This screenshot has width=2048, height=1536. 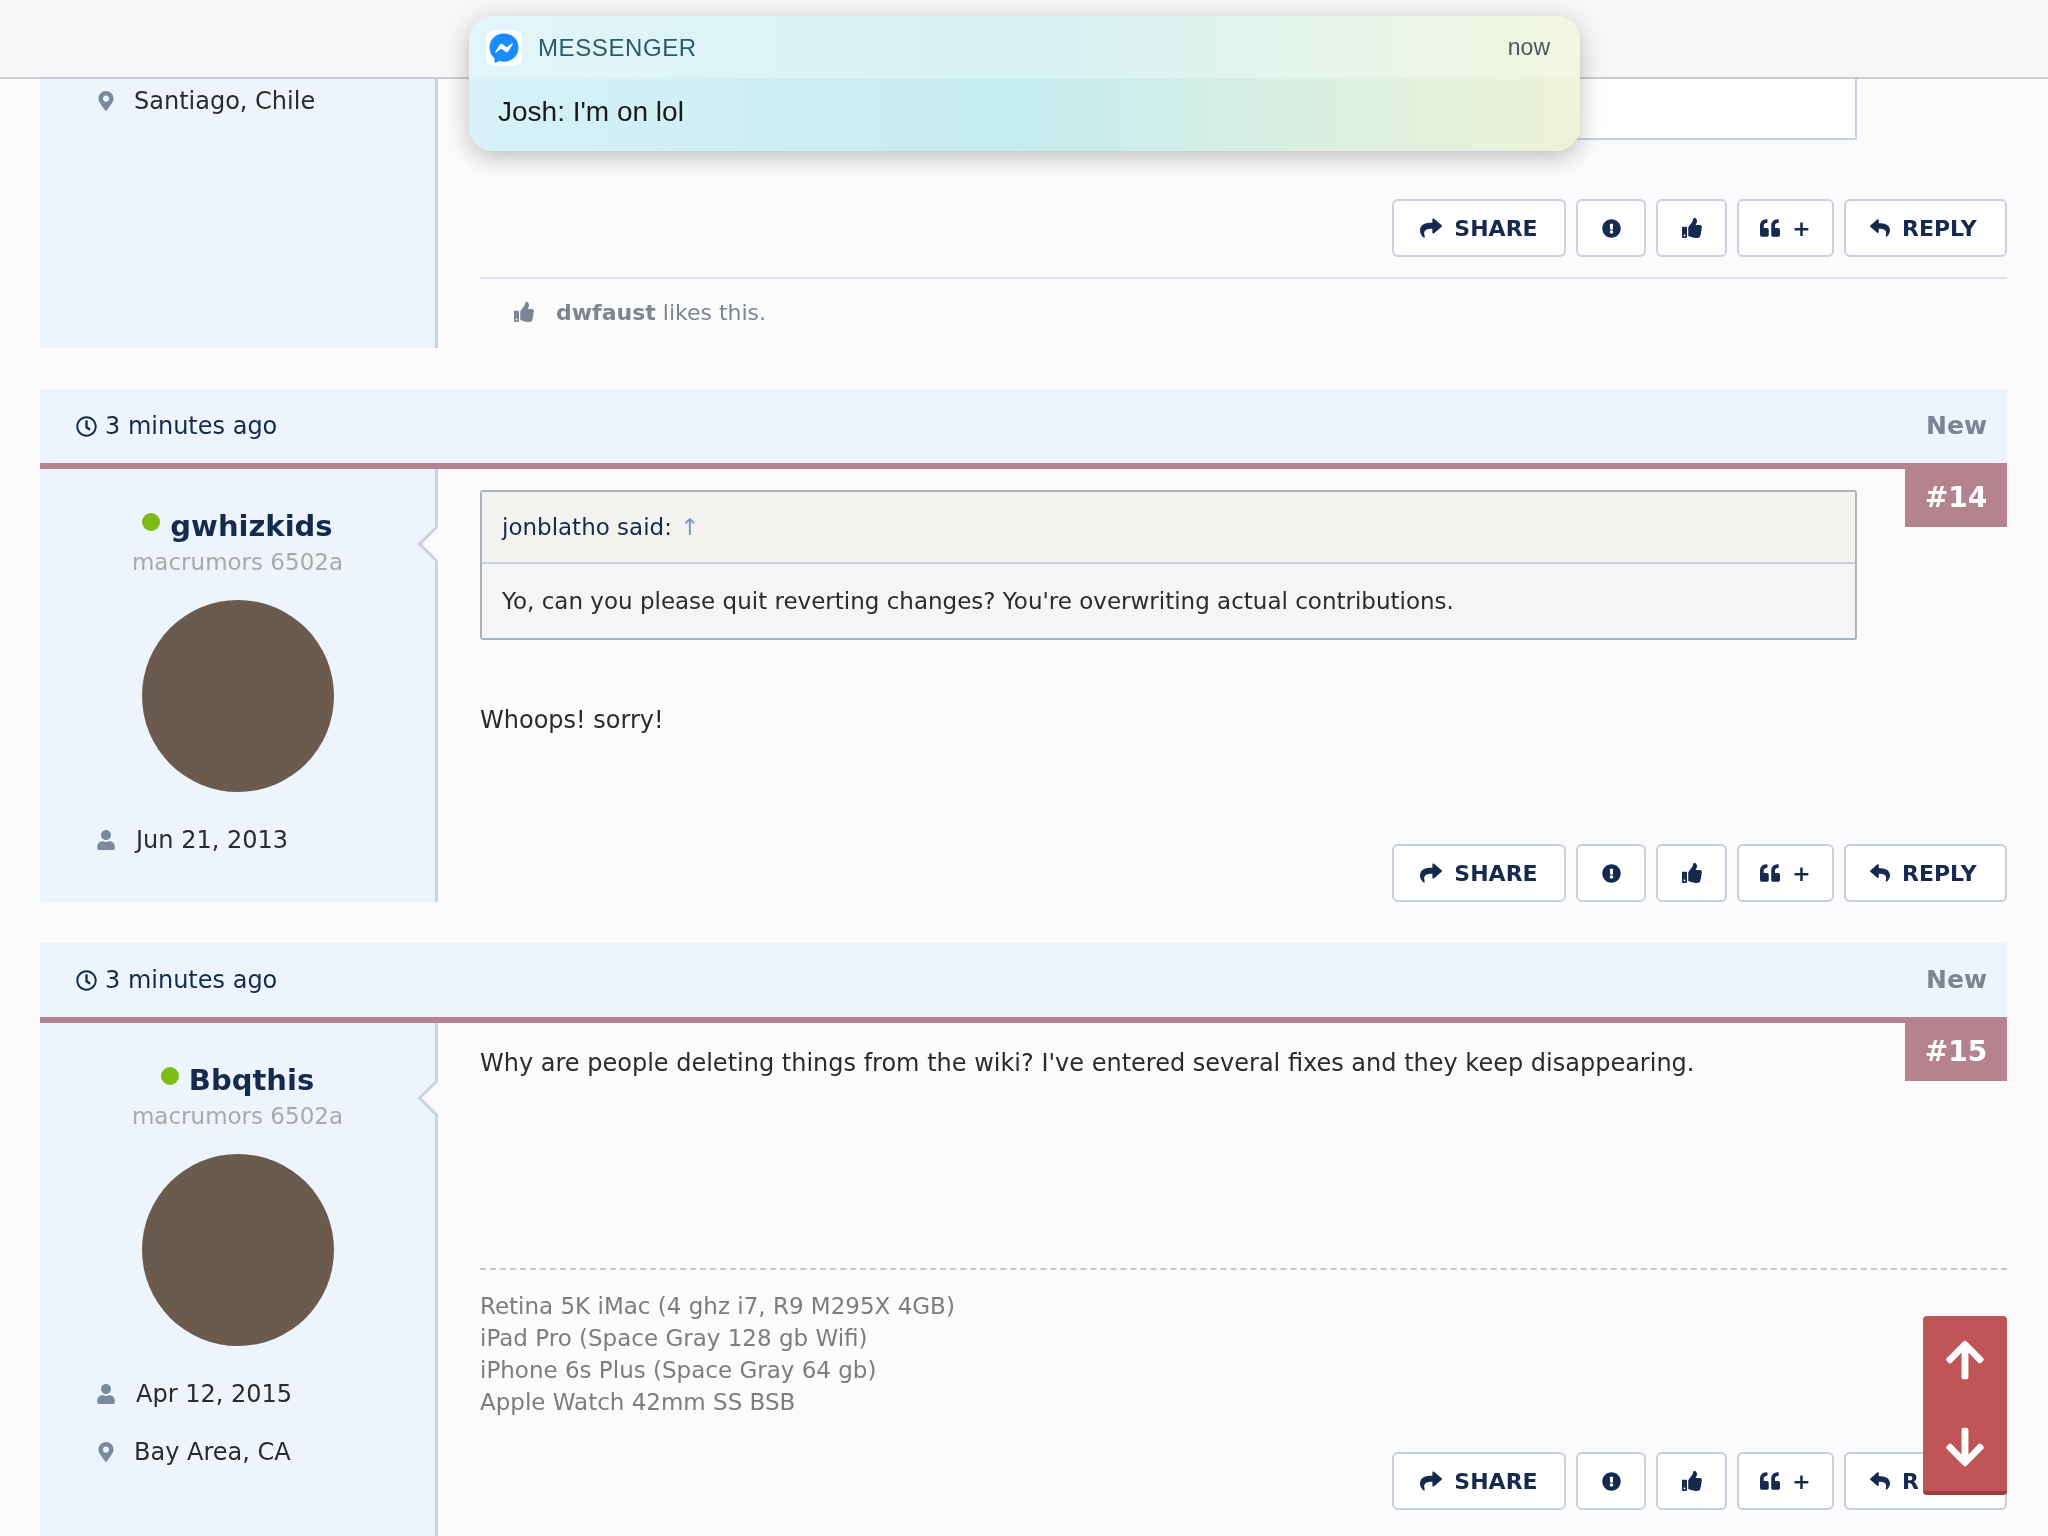 What do you see at coordinates (251, 1080) in the screenshot?
I see `username: Bbqthis` at bounding box center [251, 1080].